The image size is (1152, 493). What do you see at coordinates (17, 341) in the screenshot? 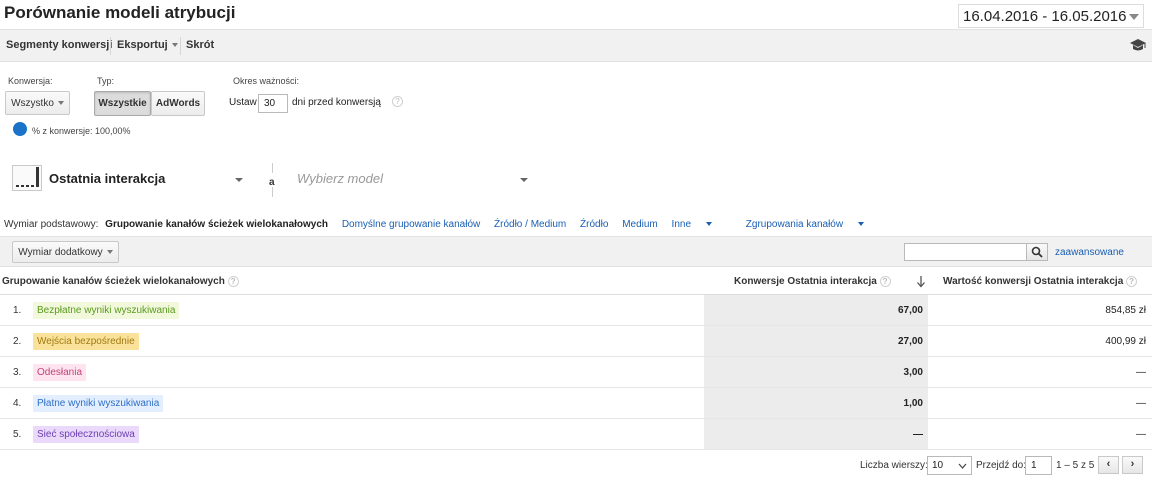
I see `row-index: 2.` at bounding box center [17, 341].